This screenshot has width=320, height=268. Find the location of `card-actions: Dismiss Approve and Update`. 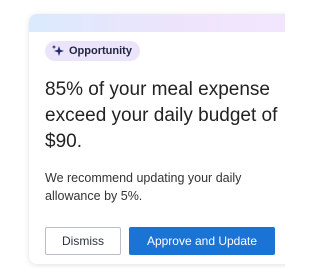

card-actions: Dismiss Approve and Update is located at coordinates (160, 241).